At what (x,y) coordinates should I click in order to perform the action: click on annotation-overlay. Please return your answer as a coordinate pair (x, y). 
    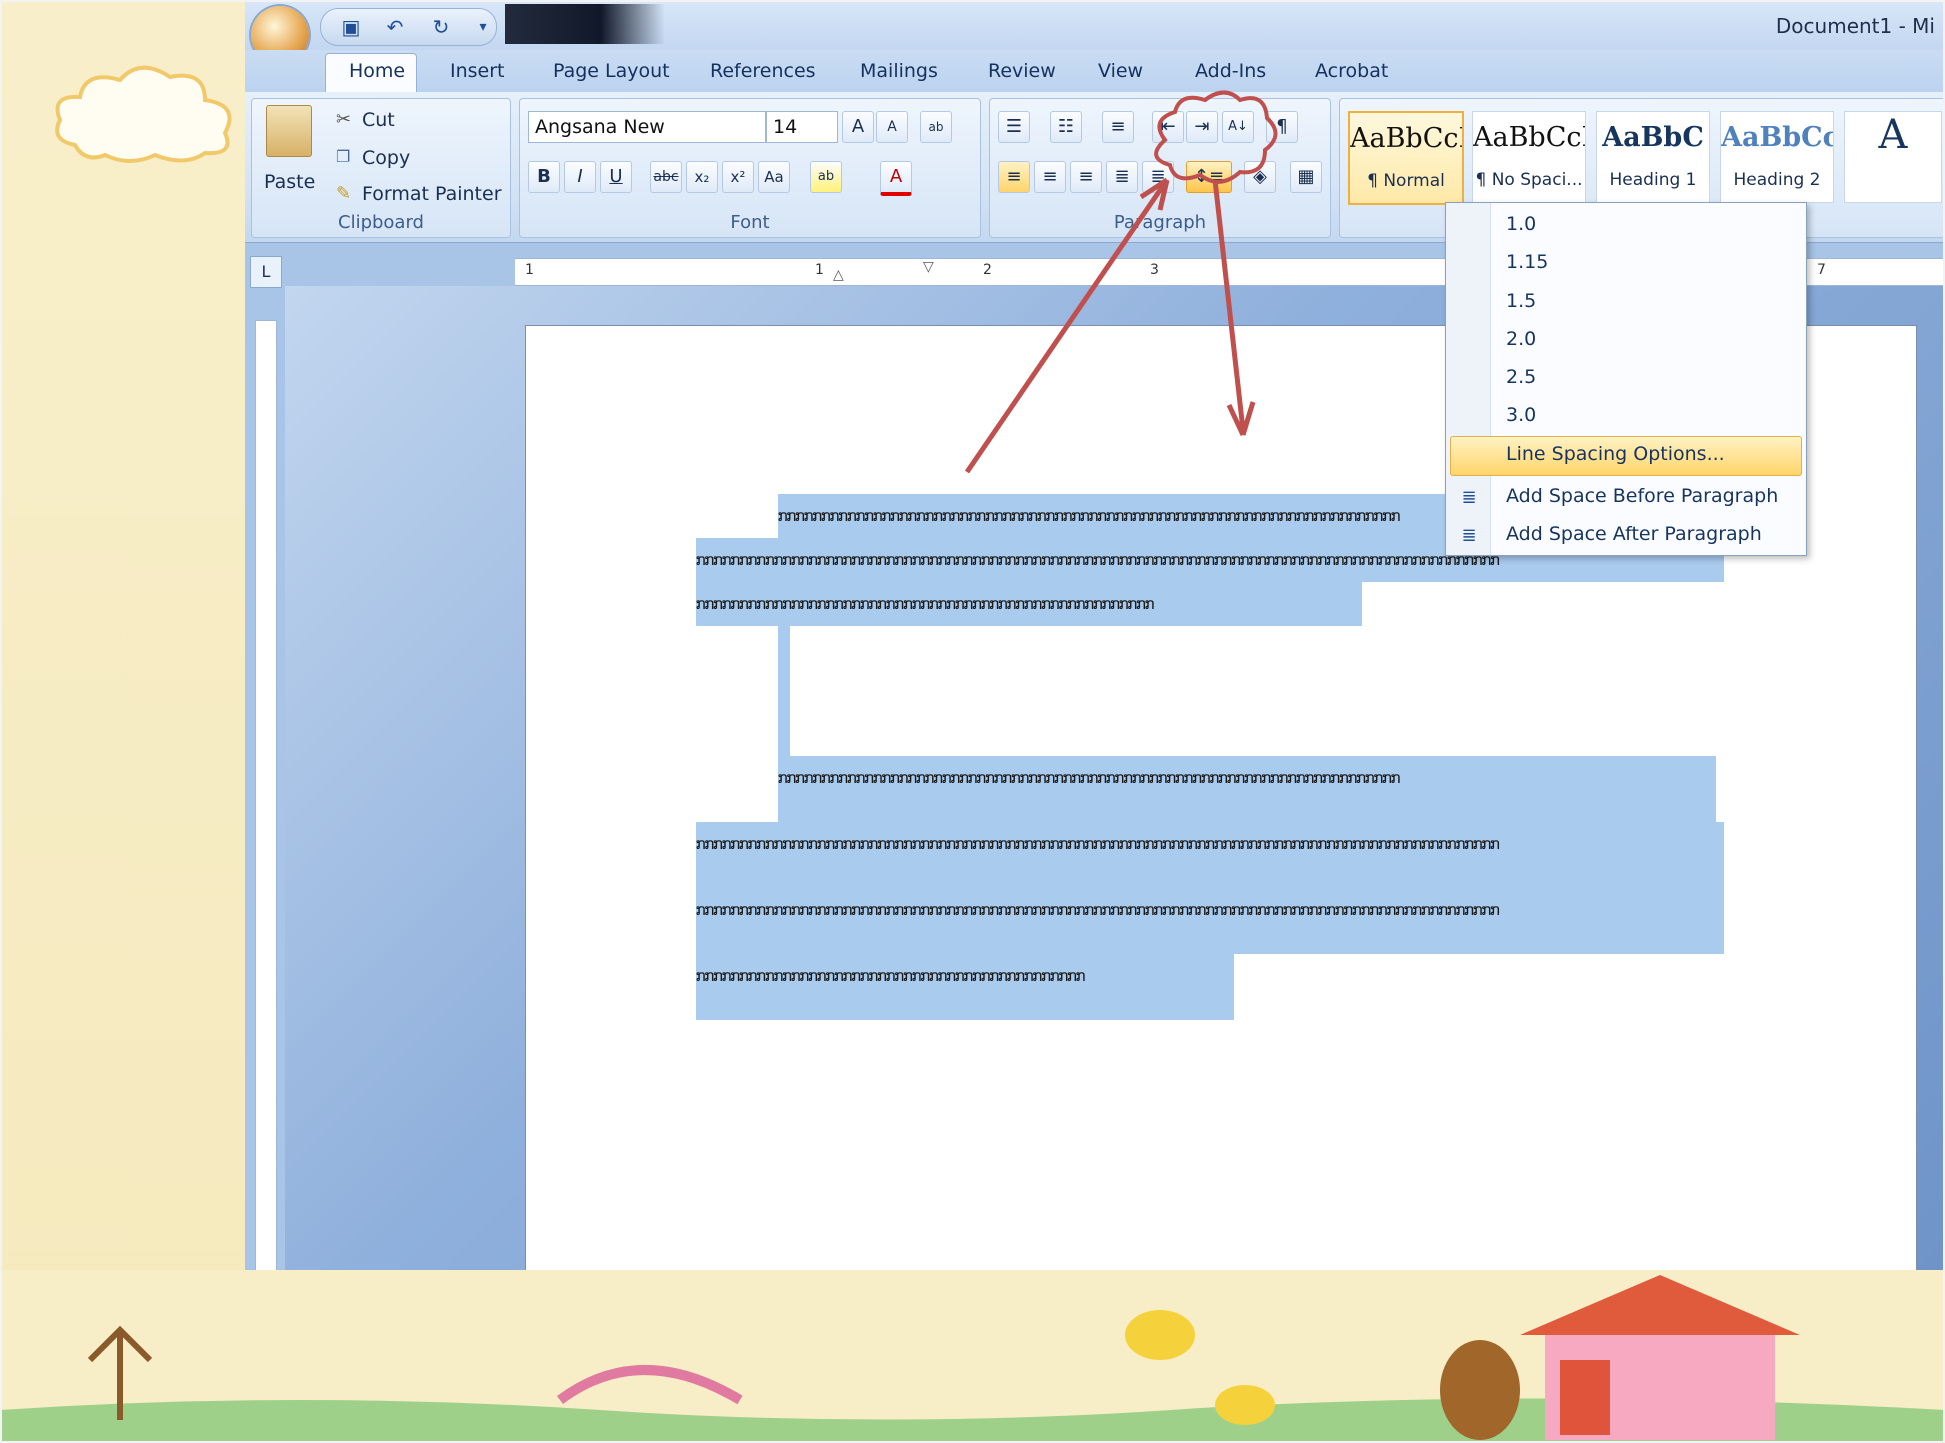
    Looking at the image, I should click on (1121, 282).